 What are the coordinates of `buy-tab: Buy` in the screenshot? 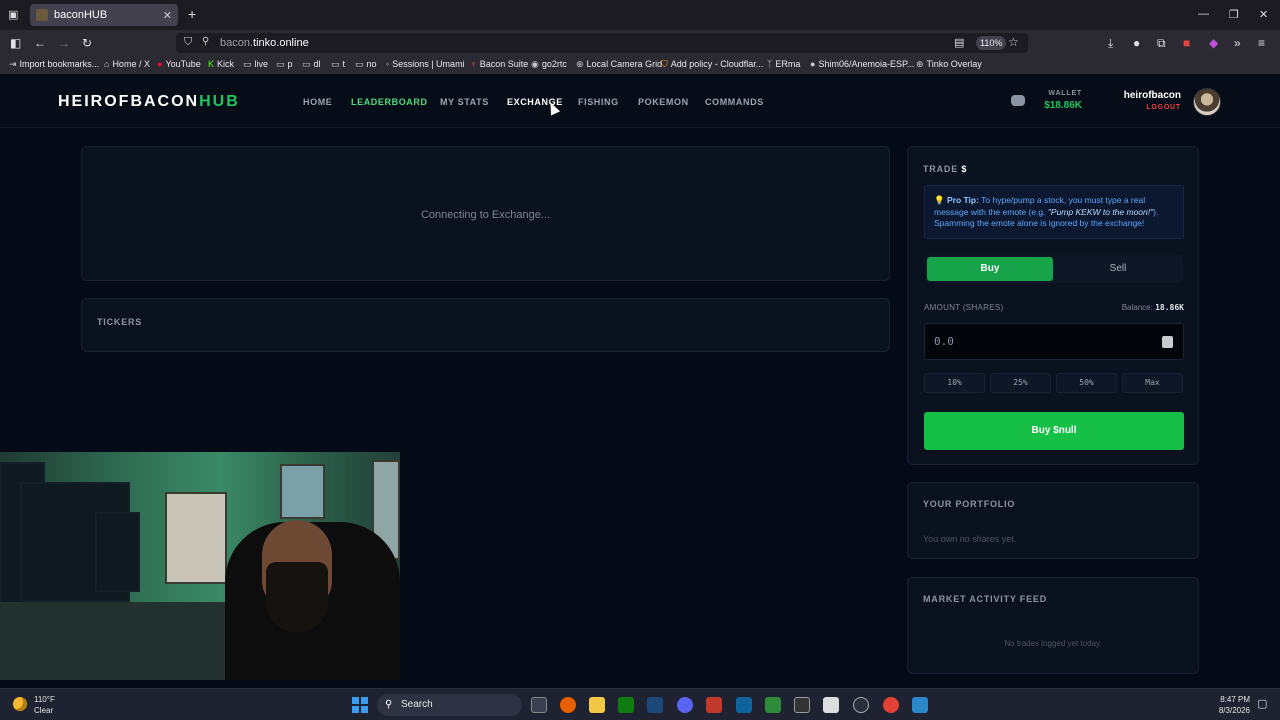 It's located at (990, 269).